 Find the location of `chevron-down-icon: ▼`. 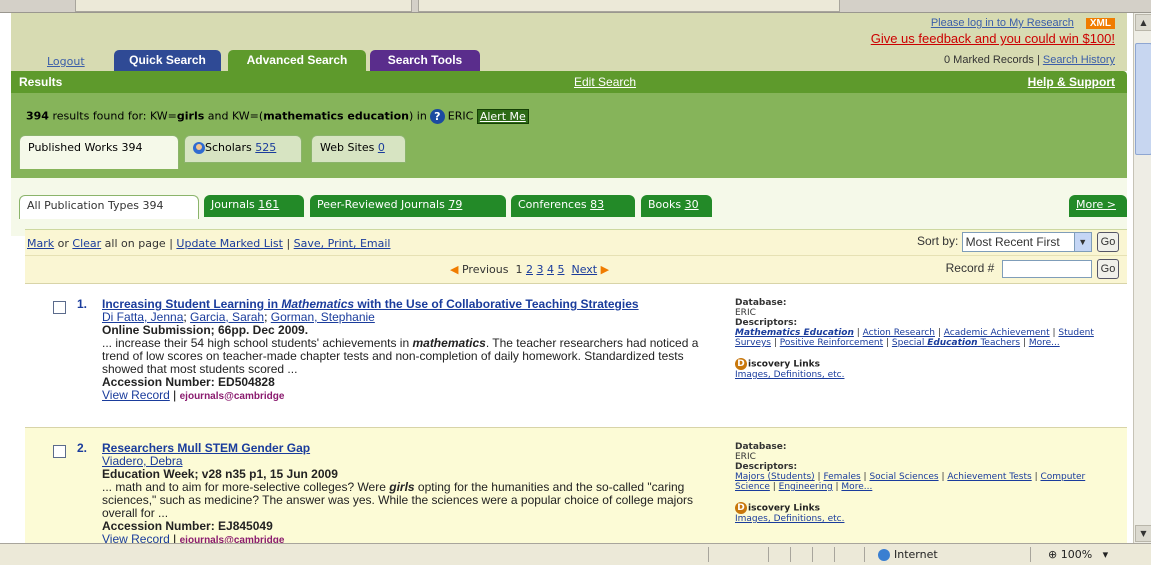

chevron-down-icon: ▼ is located at coordinates (1082, 242).